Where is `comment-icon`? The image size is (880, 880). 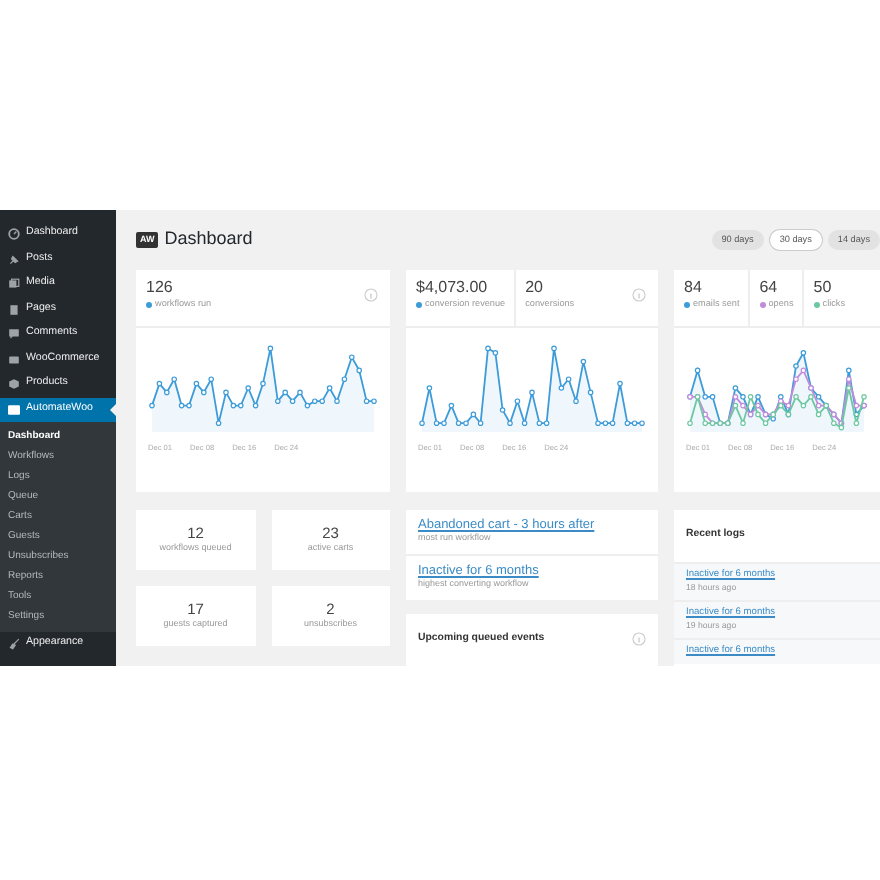 comment-icon is located at coordinates (14, 334).